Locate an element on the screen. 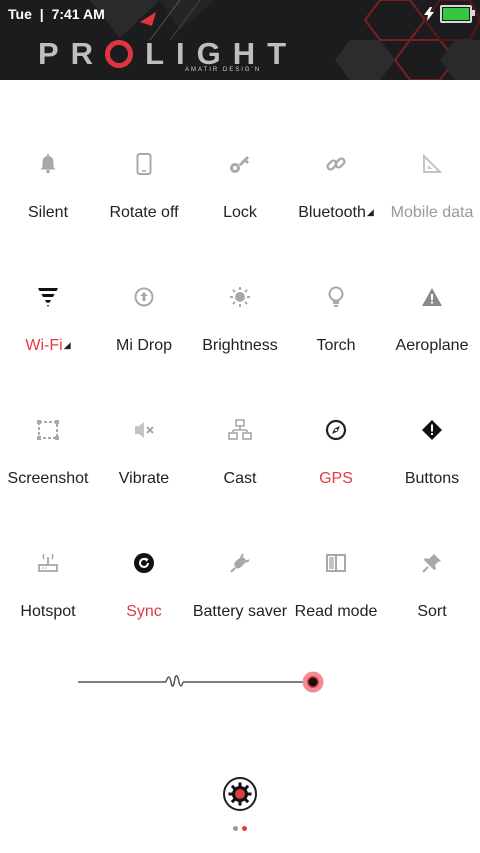 The width and height of the screenshot is (480, 853). key-icon is located at coordinates (240, 164).